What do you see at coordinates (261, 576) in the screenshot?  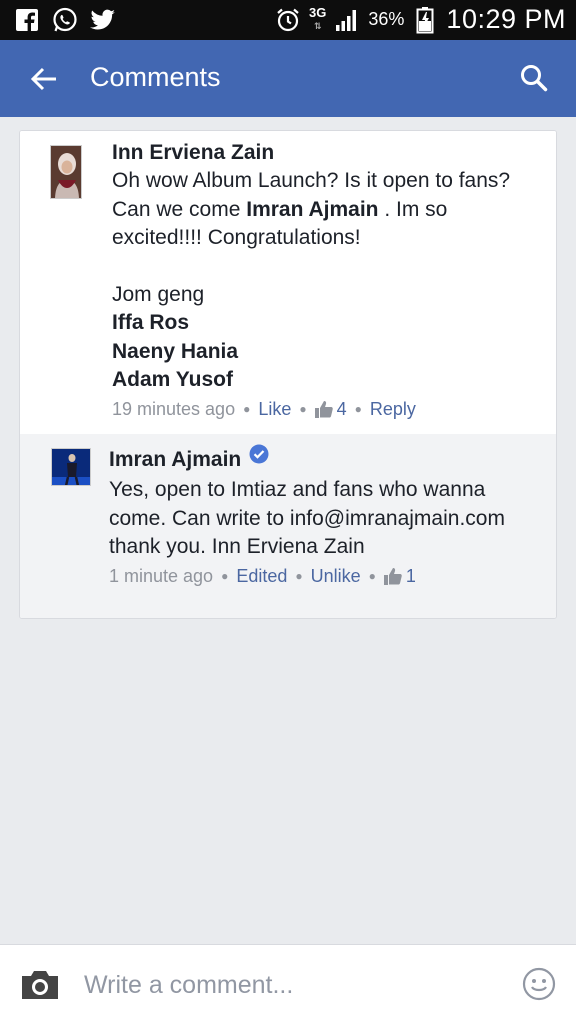 I see `edited-label: Edited` at bounding box center [261, 576].